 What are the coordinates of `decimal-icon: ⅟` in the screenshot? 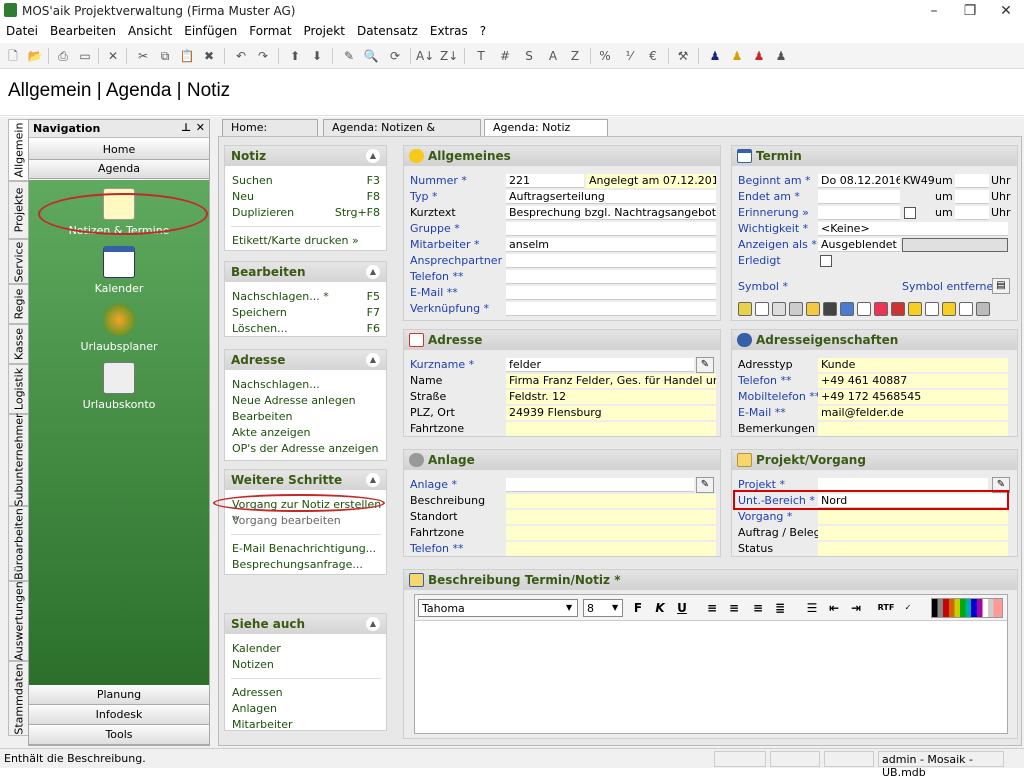 It's located at (629, 56).